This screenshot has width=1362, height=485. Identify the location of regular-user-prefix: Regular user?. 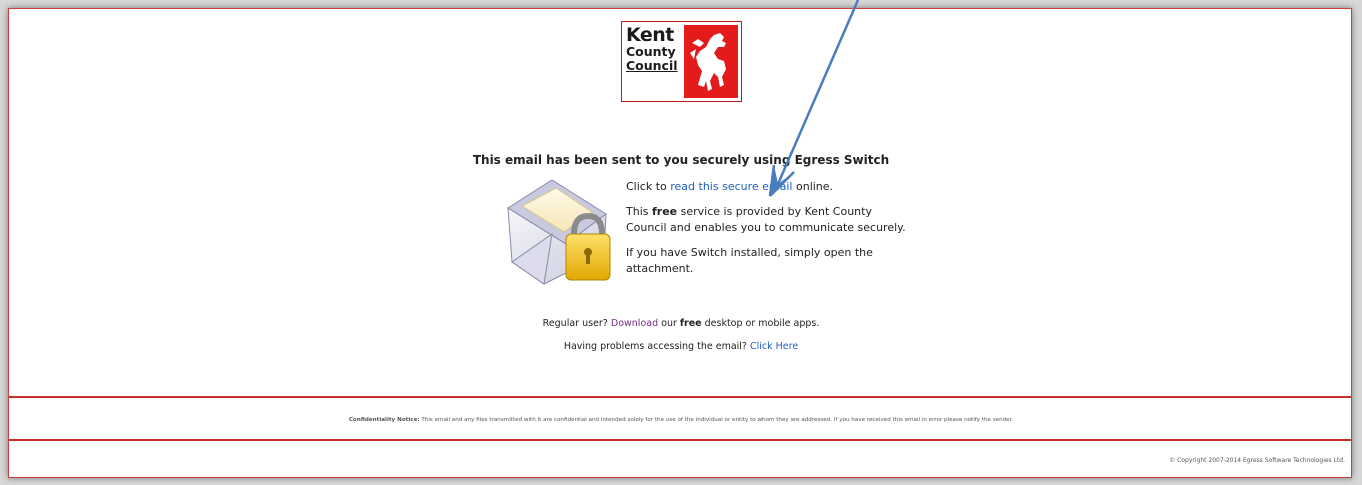
(576, 323).